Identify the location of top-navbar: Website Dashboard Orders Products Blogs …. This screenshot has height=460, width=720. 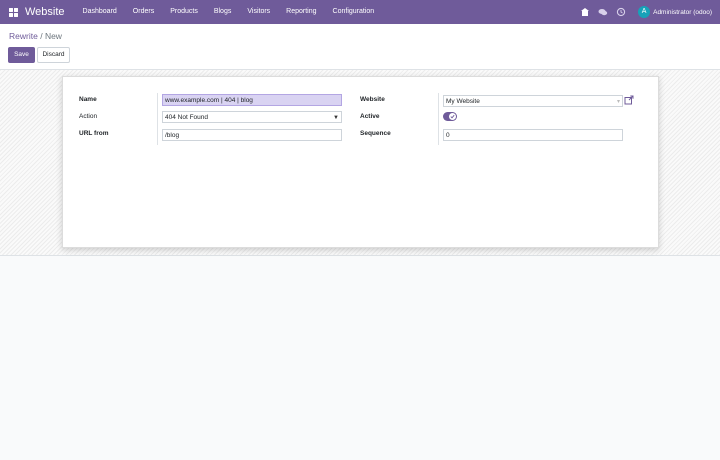
(360, 12).